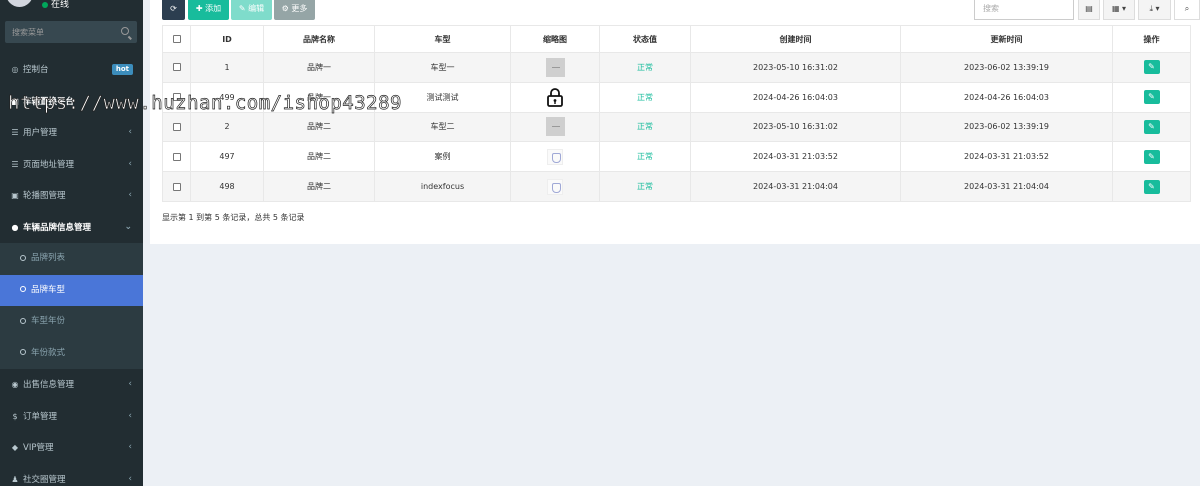 The height and width of the screenshot is (486, 1200). What do you see at coordinates (795, 157) in the screenshot?
I see `created-cell: 2024-03-31 21:03:52` at bounding box center [795, 157].